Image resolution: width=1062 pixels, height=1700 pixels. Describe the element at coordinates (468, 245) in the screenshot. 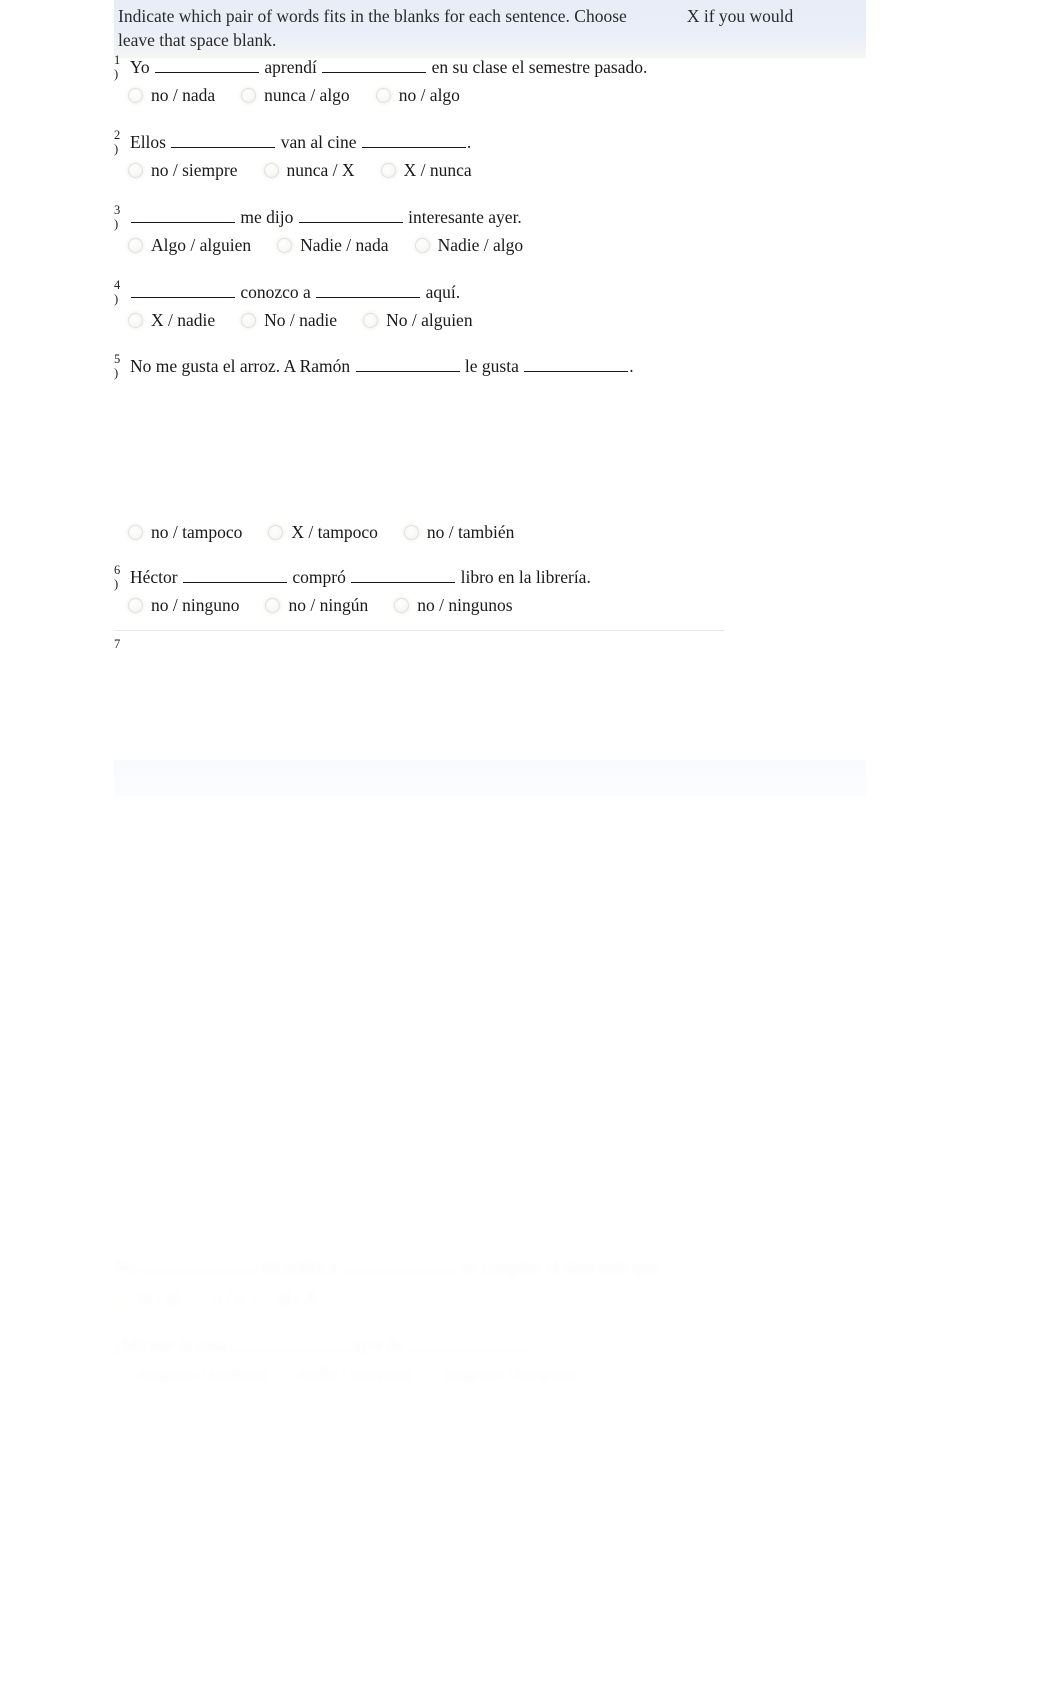

I see `question-3-option-c: Nadie / algo` at that location.